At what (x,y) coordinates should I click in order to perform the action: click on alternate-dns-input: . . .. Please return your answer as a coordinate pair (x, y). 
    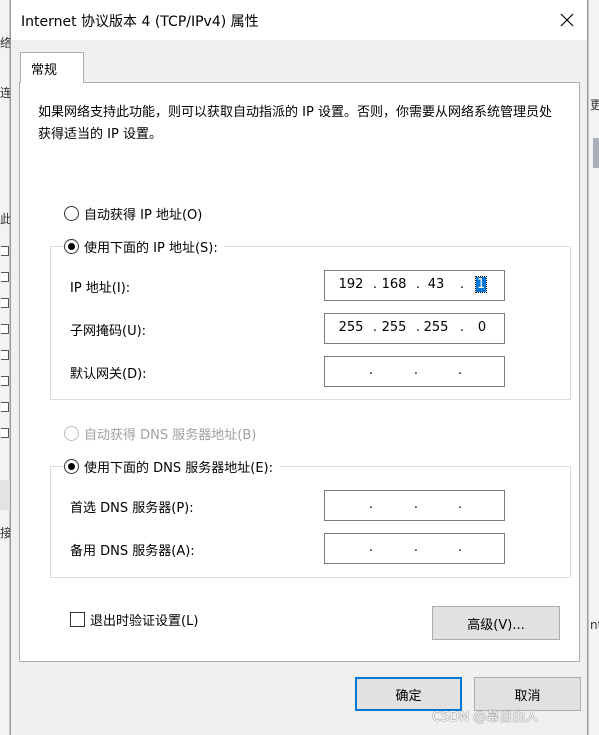
    Looking at the image, I should click on (414, 548).